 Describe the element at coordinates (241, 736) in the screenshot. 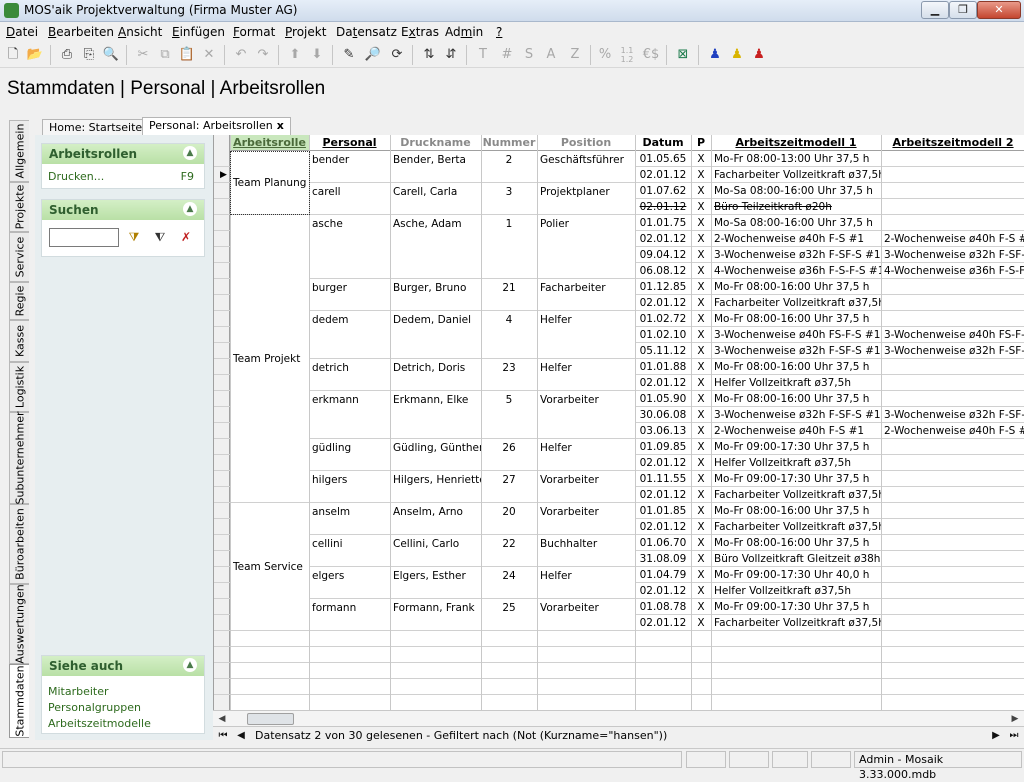

I see `previous-record-icon: ◀` at that location.